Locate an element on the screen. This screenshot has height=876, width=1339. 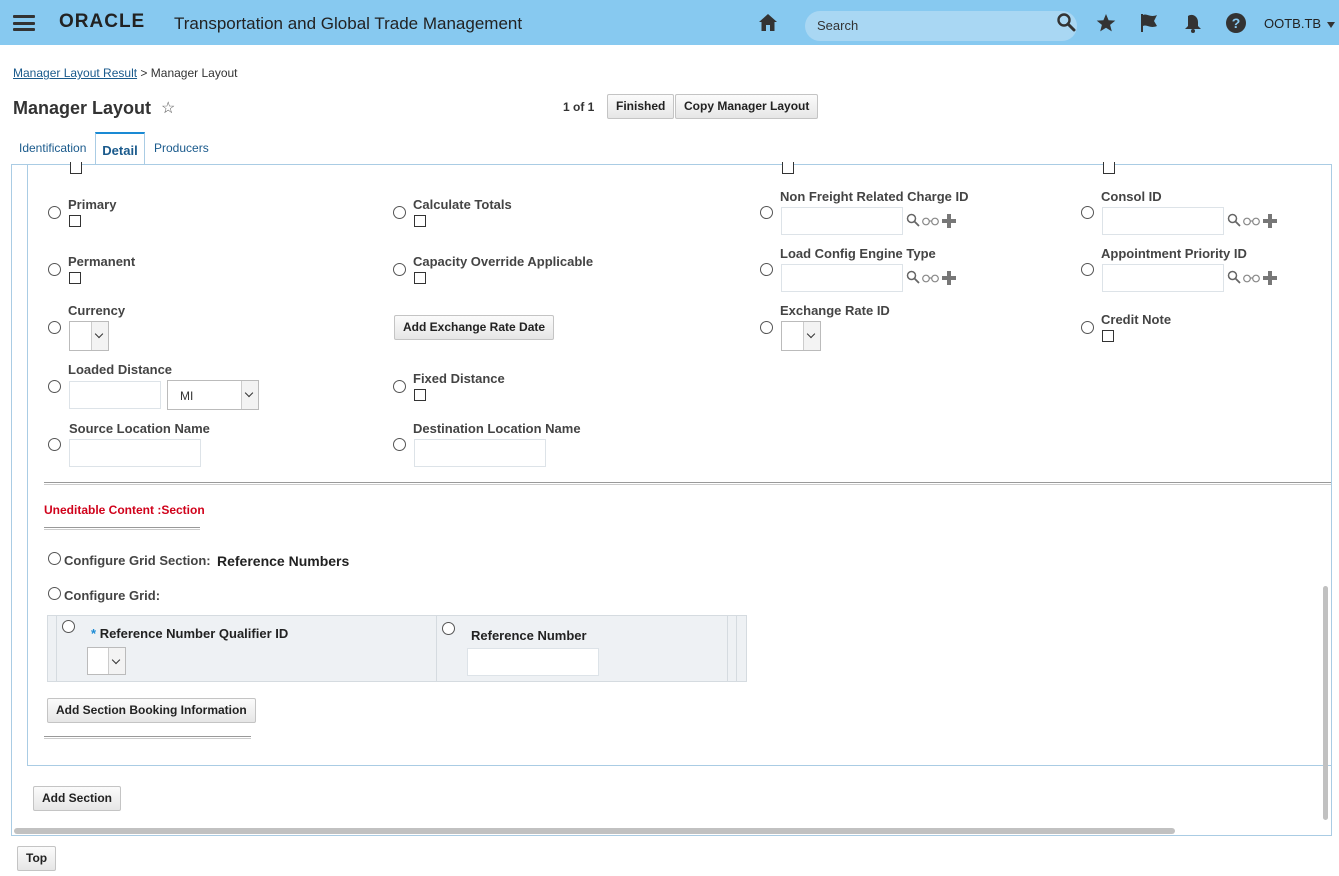
reference-number-qualifier-select is located at coordinates (106, 661).